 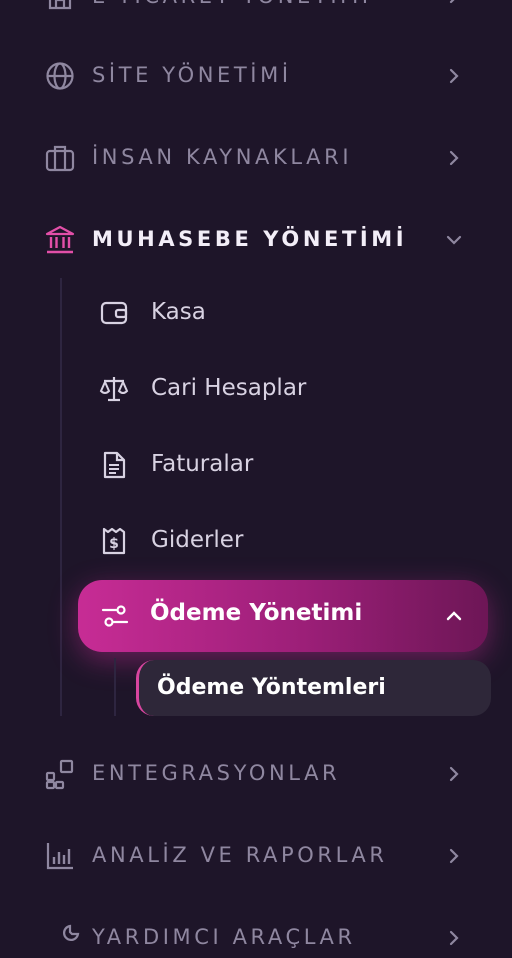 I want to click on tools-icon, so click(x=71, y=932).